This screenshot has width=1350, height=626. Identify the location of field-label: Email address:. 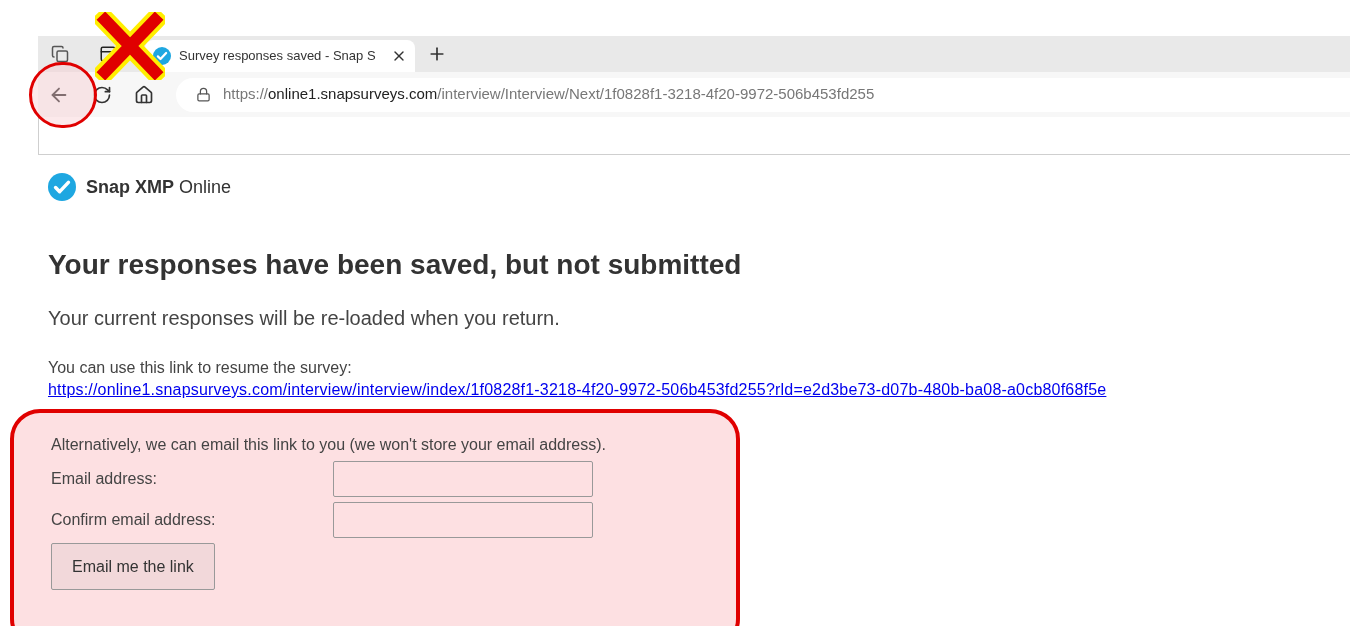
(104, 479).